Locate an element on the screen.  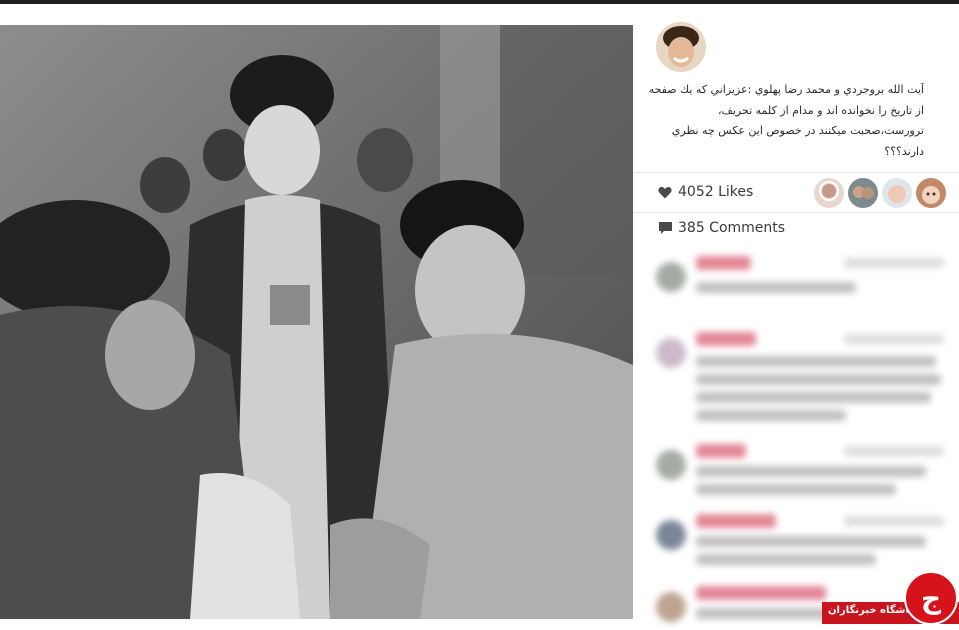
comments-count: 385 Comments is located at coordinates (721, 228).